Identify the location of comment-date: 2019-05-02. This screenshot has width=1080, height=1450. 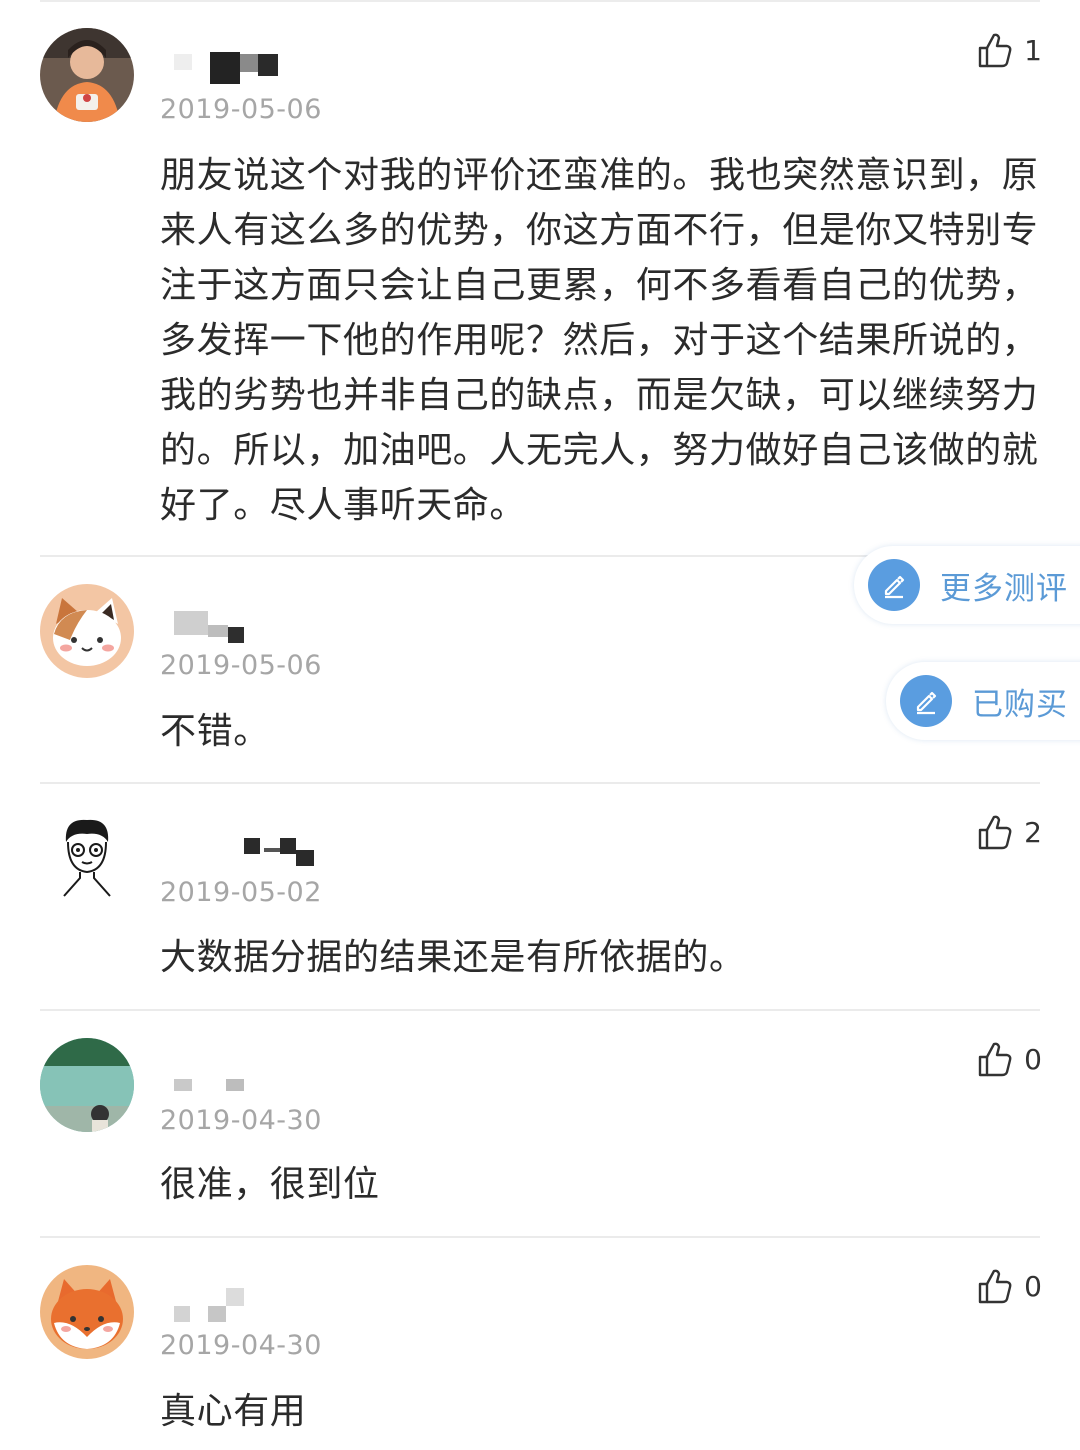
(241, 892).